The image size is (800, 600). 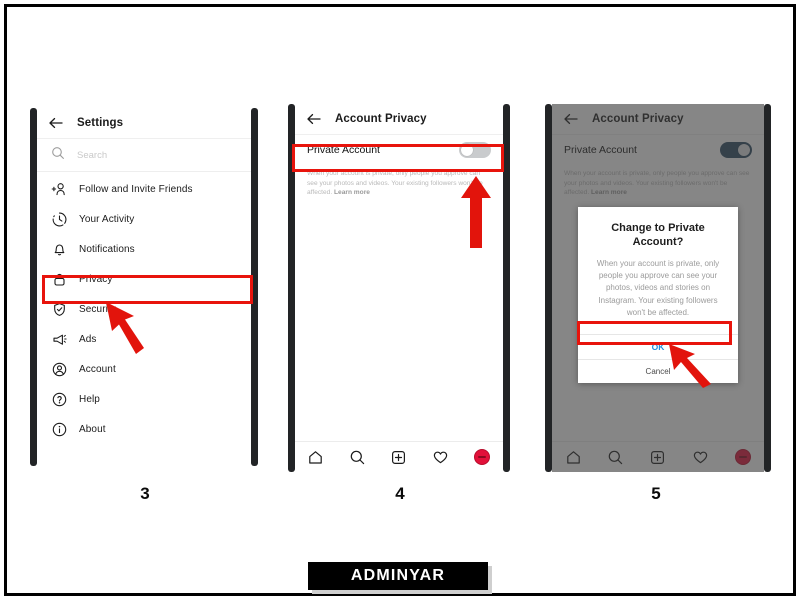 I want to click on private-account-toggle, so click(x=475, y=150).